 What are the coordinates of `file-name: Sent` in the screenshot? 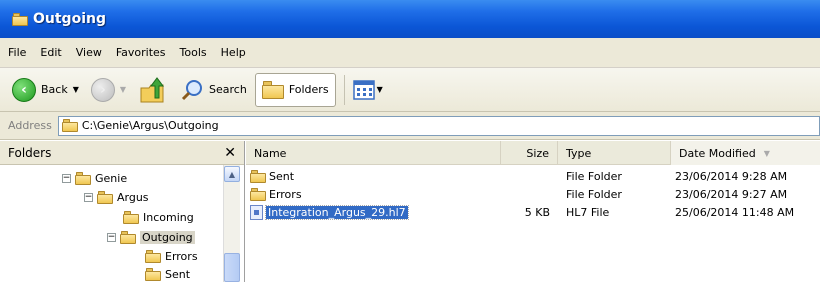 It's located at (282, 176).